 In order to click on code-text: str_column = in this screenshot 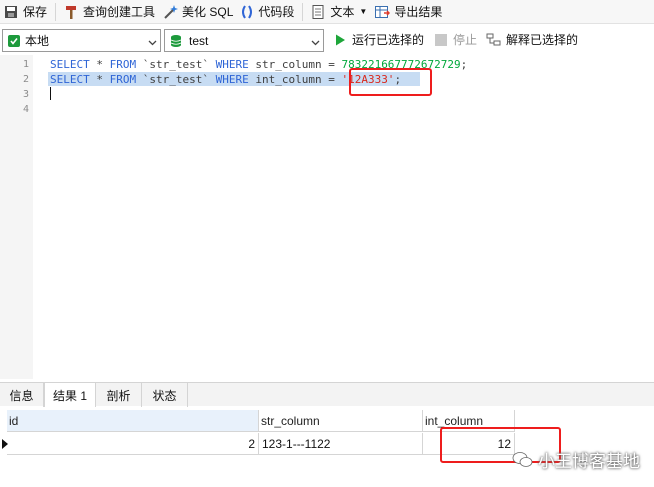, I will do `click(295, 64)`.